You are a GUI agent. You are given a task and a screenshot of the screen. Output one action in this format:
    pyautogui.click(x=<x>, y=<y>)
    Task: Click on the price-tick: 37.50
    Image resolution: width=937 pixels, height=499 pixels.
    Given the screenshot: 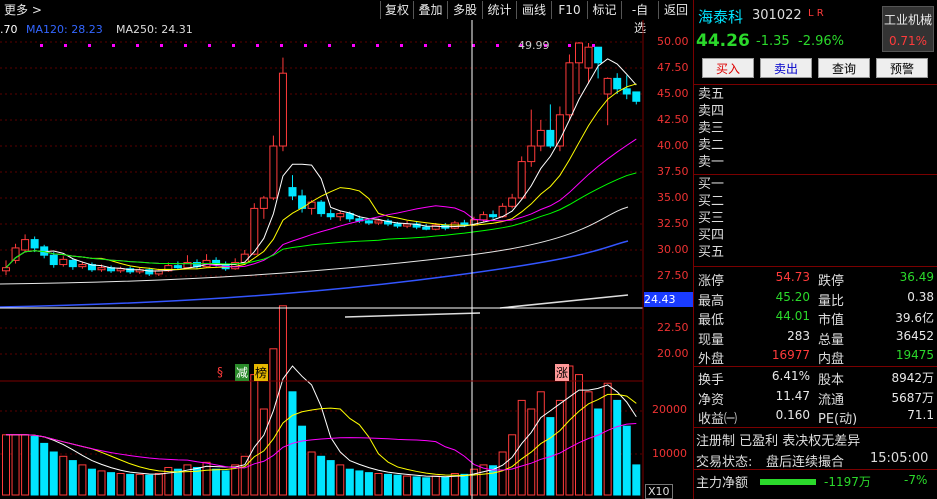 What is the action you would take?
    pyautogui.click(x=673, y=171)
    